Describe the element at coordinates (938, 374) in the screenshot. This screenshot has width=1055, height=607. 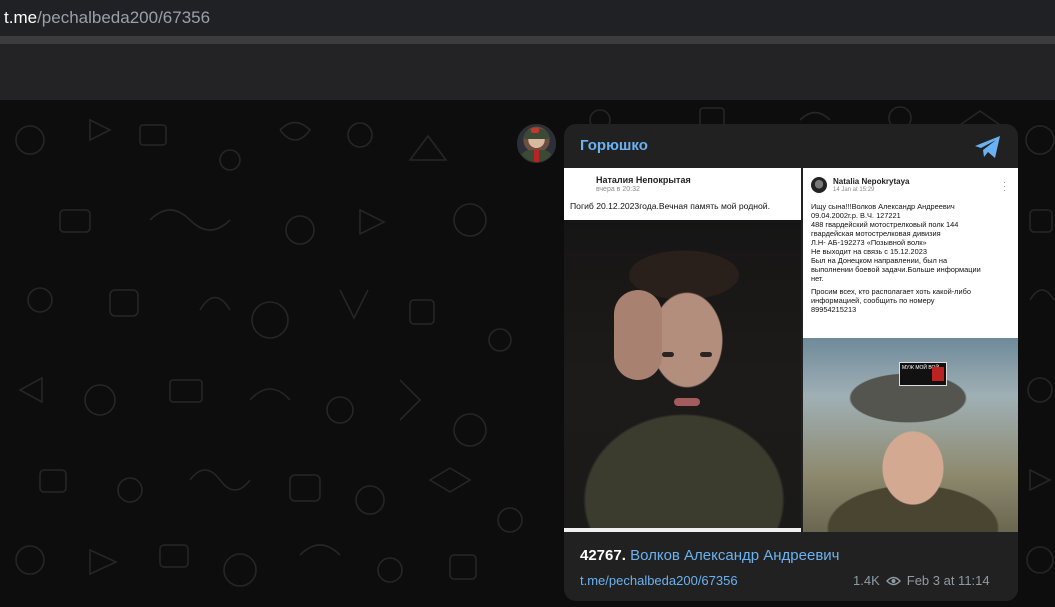
I see `patch-emblem` at that location.